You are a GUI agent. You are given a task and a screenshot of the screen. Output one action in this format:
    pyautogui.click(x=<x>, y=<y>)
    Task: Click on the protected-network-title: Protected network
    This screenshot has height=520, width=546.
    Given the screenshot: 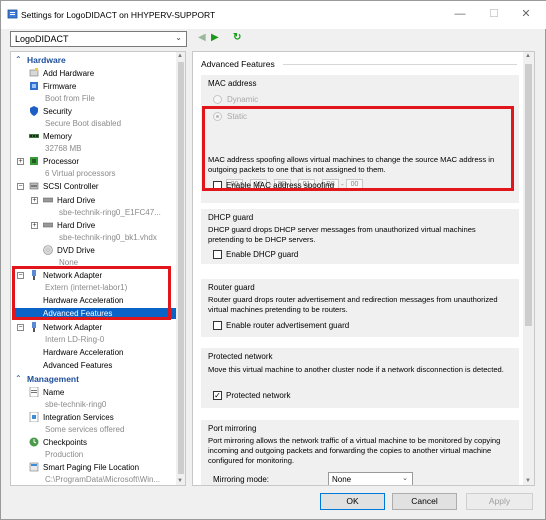 What is the action you would take?
    pyautogui.click(x=240, y=356)
    